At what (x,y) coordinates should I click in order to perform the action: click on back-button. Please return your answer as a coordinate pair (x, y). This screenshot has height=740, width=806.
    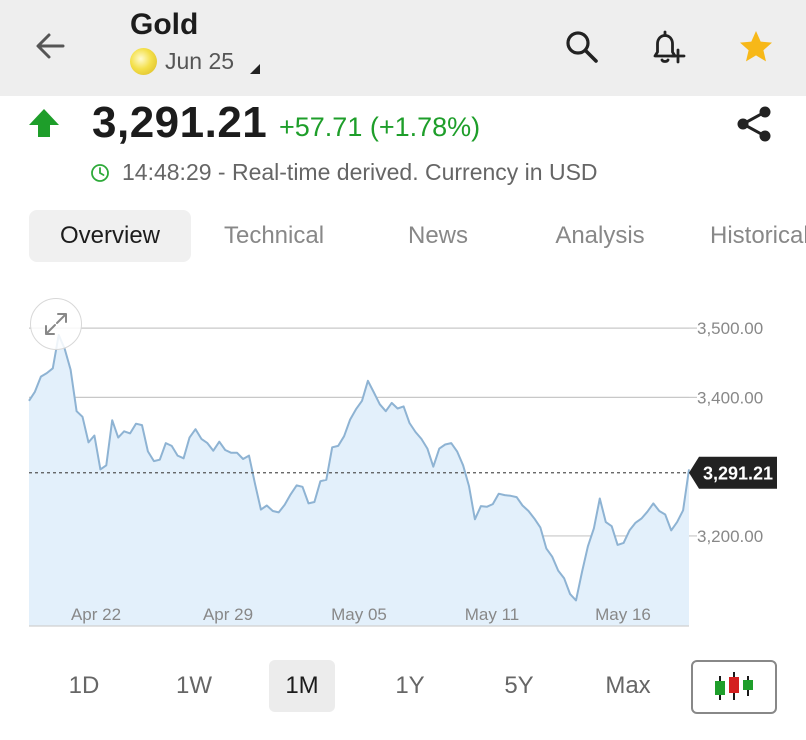
    Looking at the image, I should click on (50, 46).